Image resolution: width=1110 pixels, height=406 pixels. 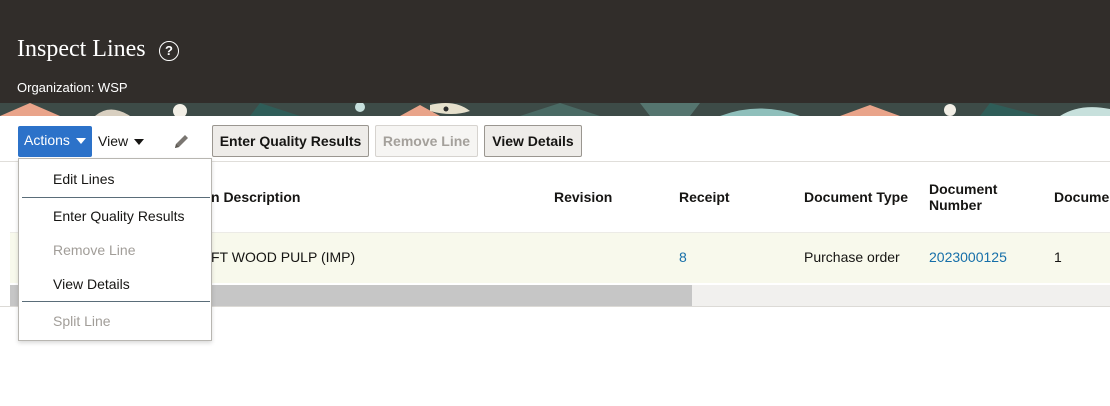 I want to click on column-header-document-number-line2: Number, so click(x=955, y=205).